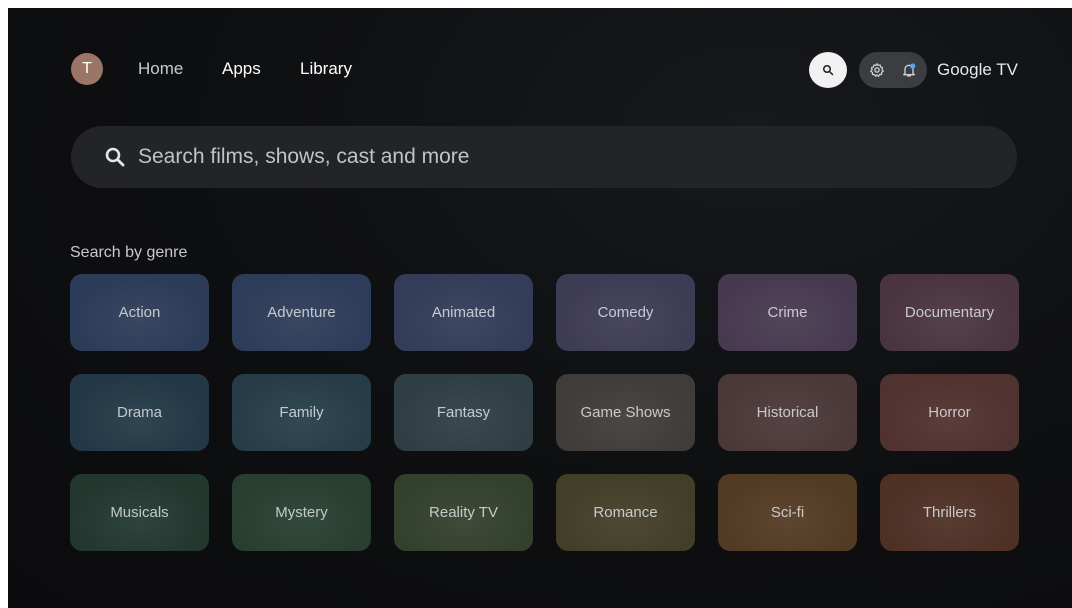  What do you see at coordinates (304, 156) in the screenshot?
I see `search-placeholder: Search films, shows, cast and more` at bounding box center [304, 156].